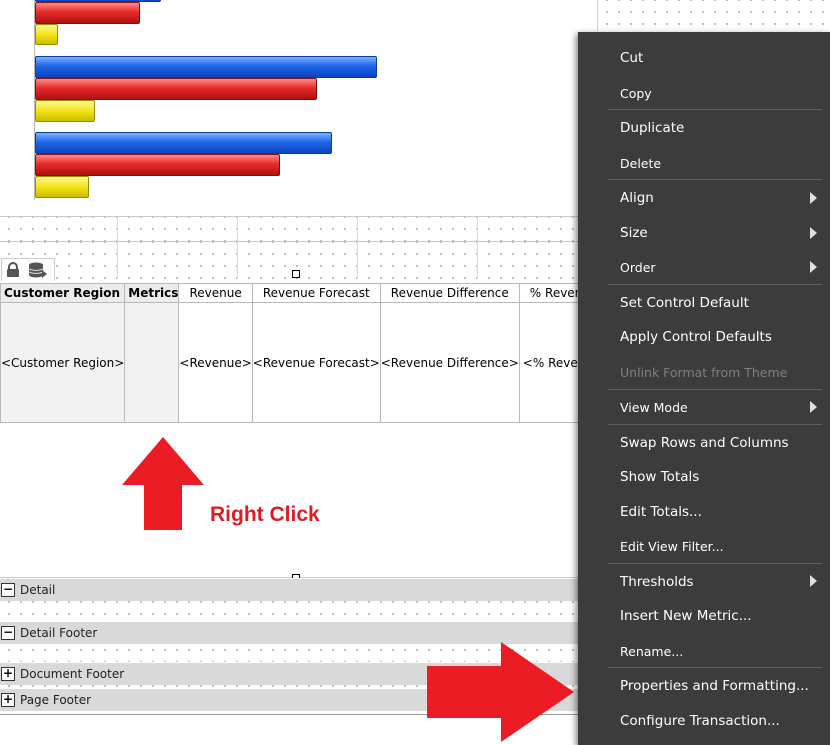  I want to click on menu-item-set-control-default: Set Control Default, so click(684, 303).